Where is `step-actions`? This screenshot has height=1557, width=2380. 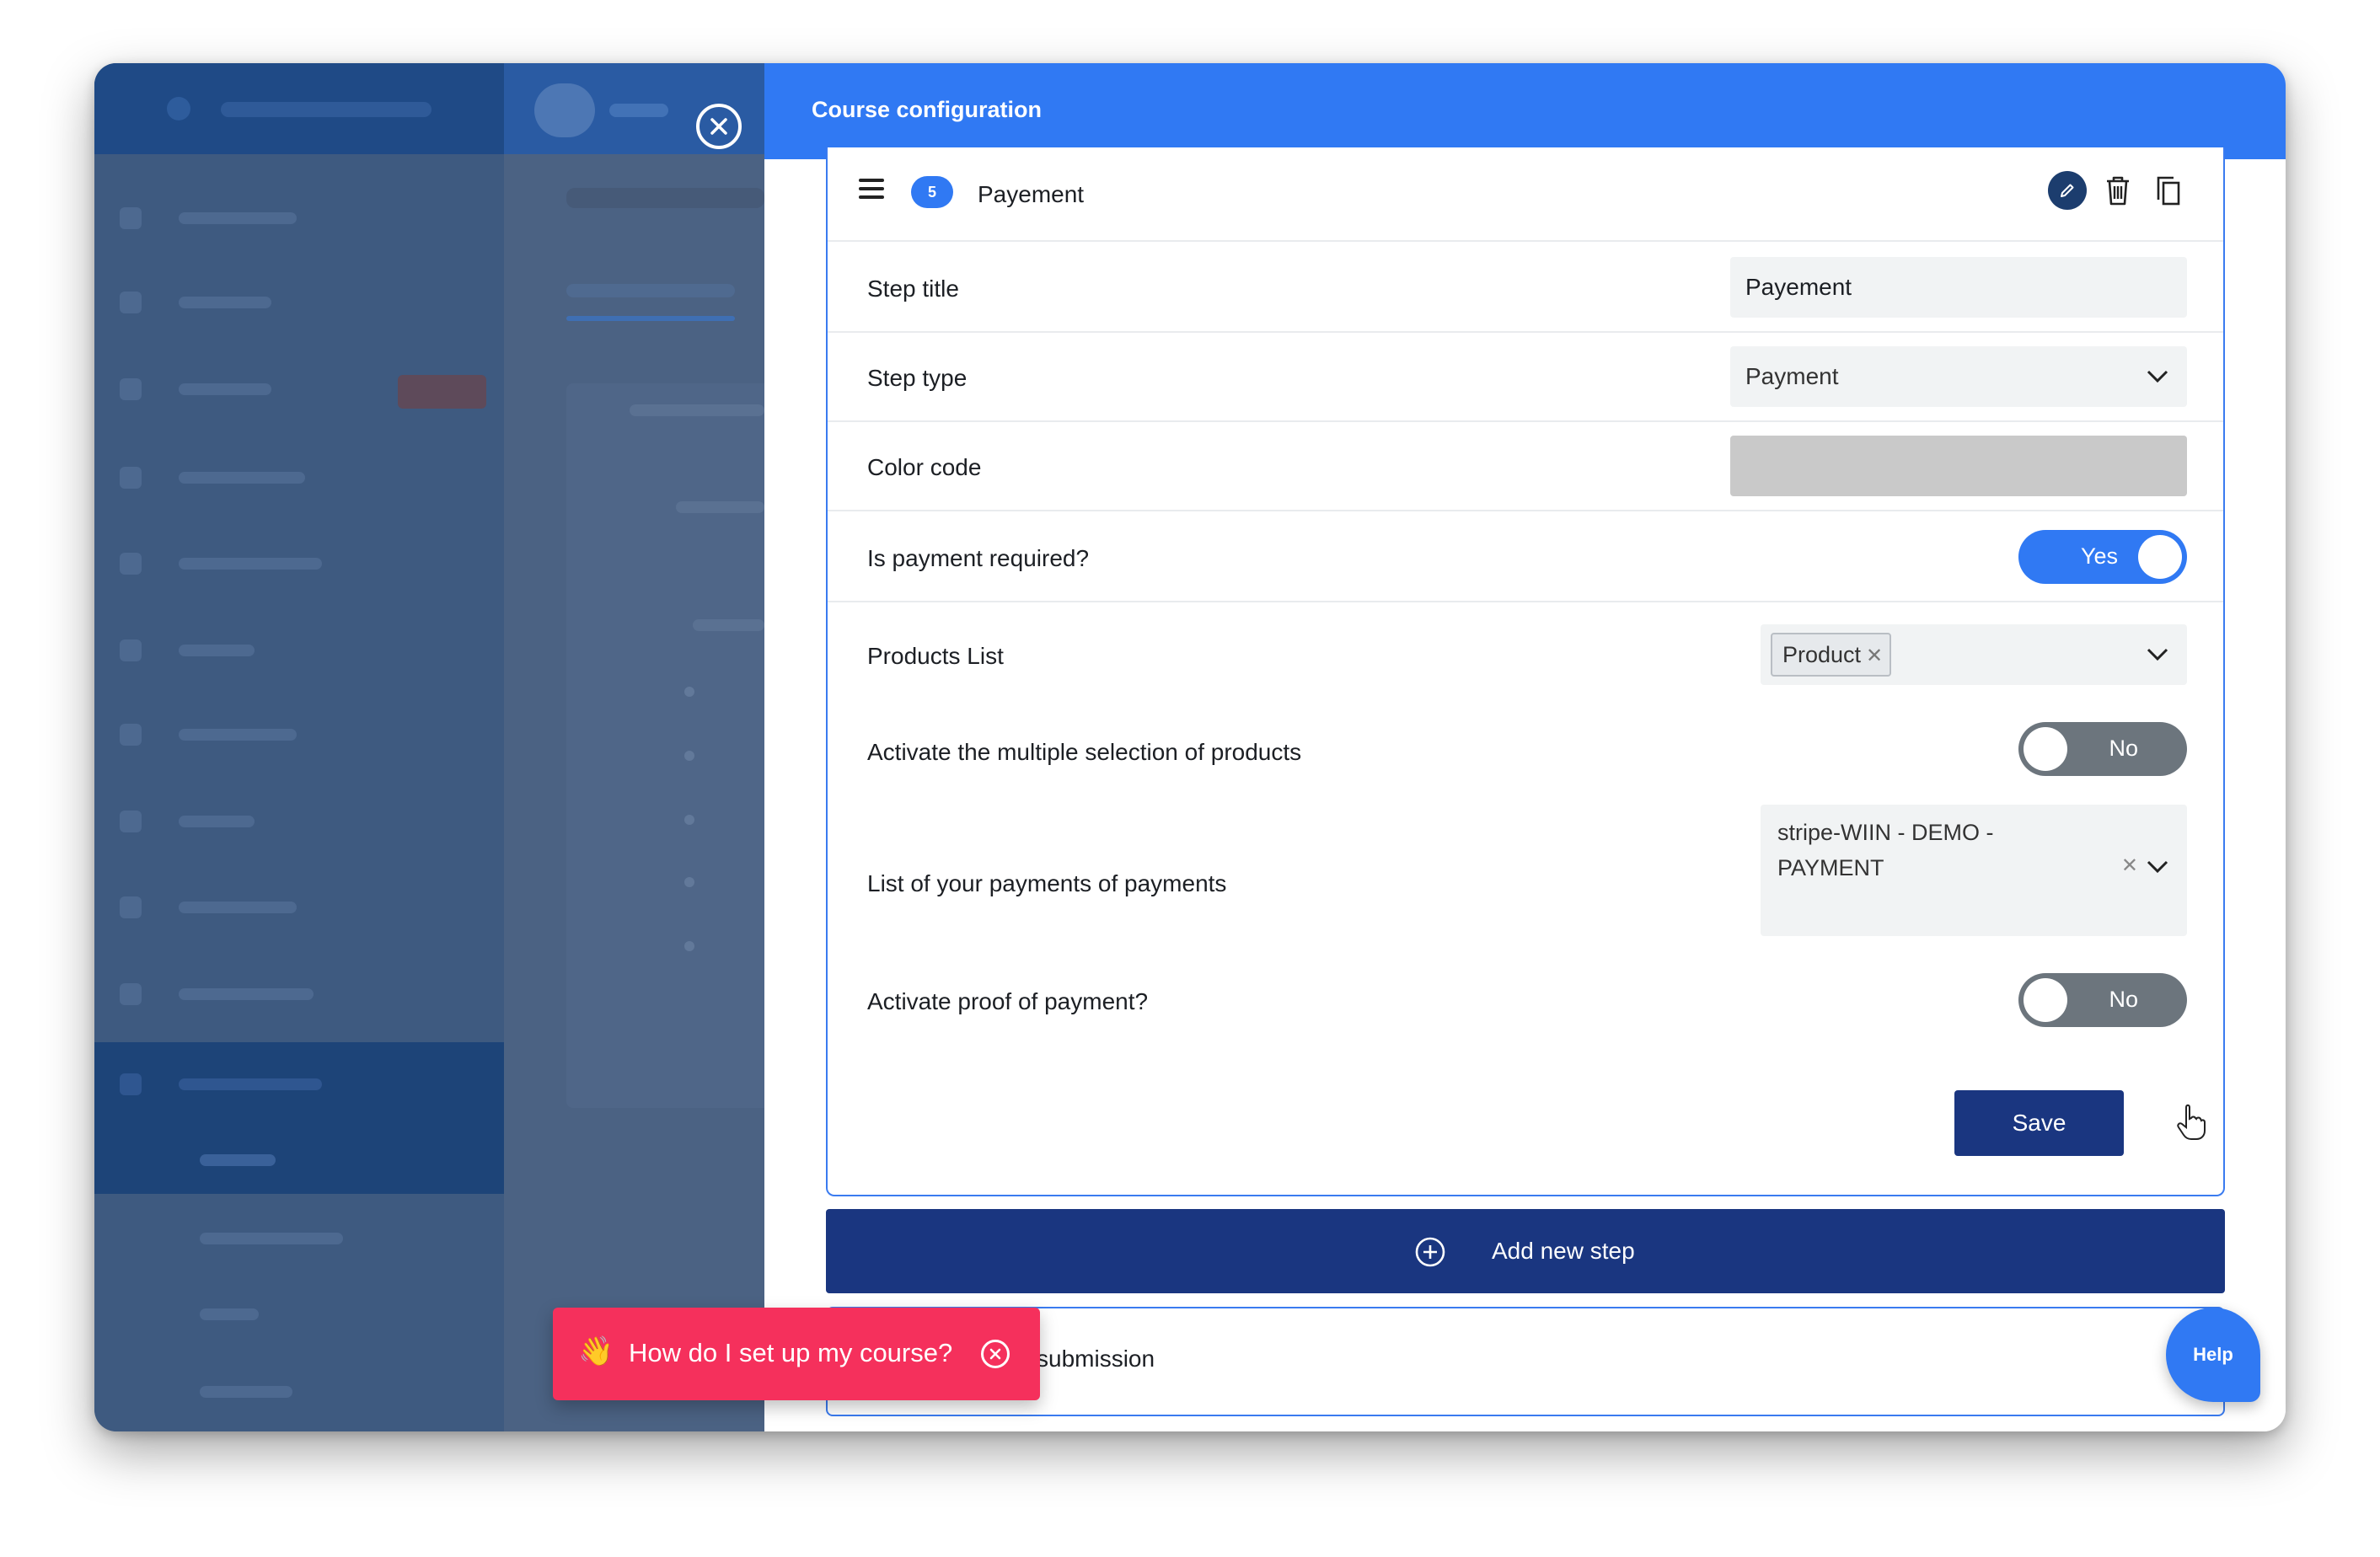 step-actions is located at coordinates (2118, 190).